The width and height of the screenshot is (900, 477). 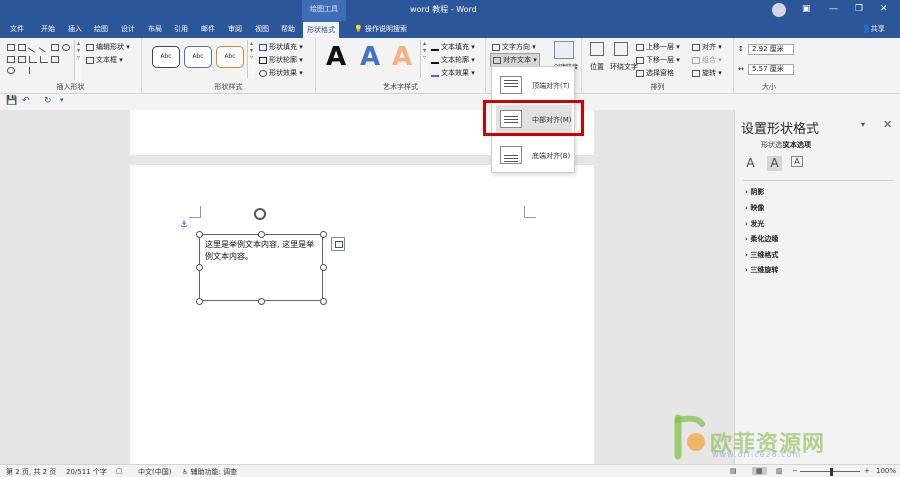 What do you see at coordinates (453, 47) in the screenshot?
I see `text-fill-button: 文本填充 ▾` at bounding box center [453, 47].